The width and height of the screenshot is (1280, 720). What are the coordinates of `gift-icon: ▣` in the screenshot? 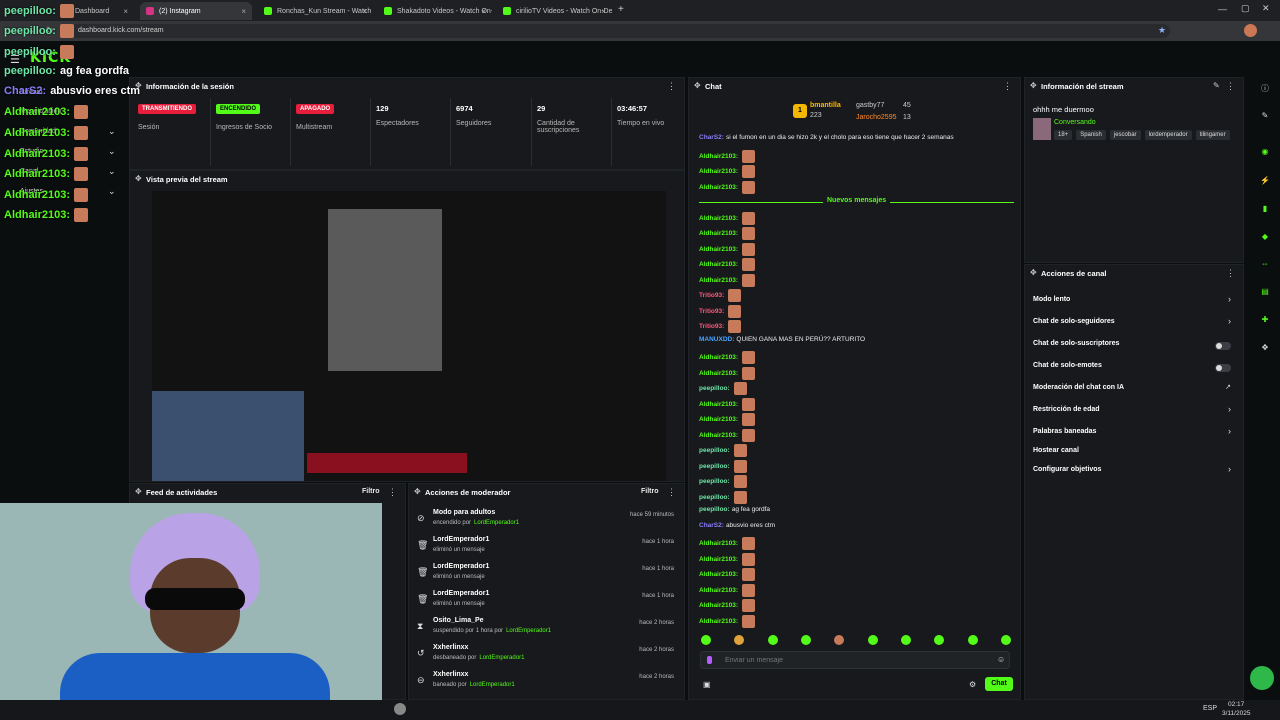 It's located at (707, 684).